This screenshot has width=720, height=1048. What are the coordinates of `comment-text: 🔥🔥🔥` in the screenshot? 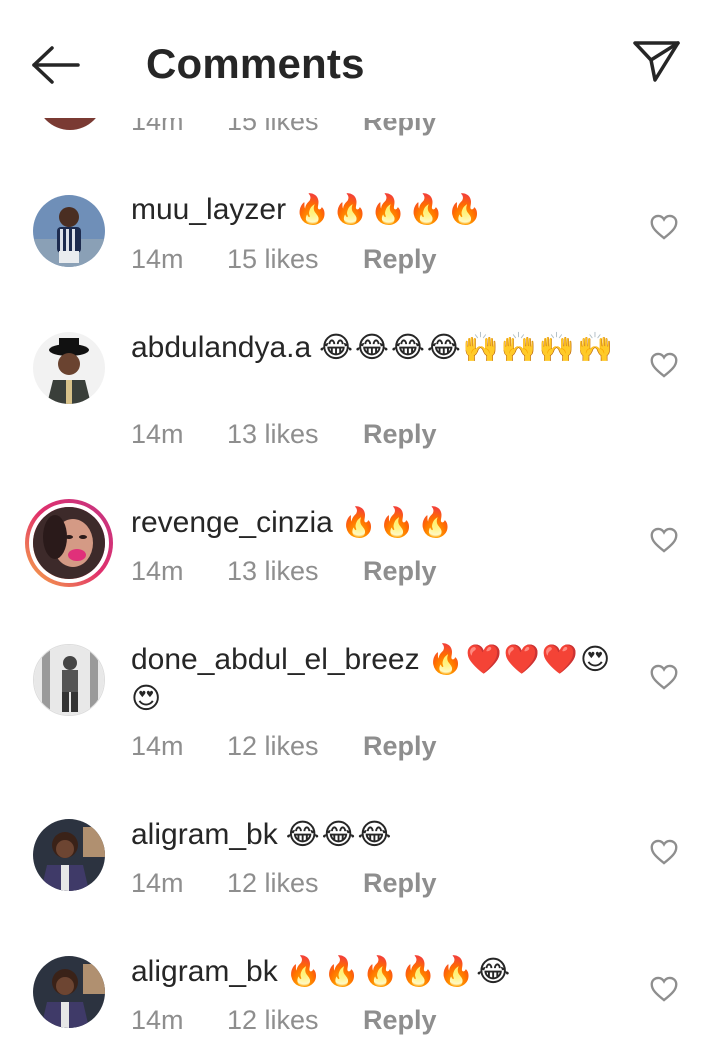 It's located at (398, 522).